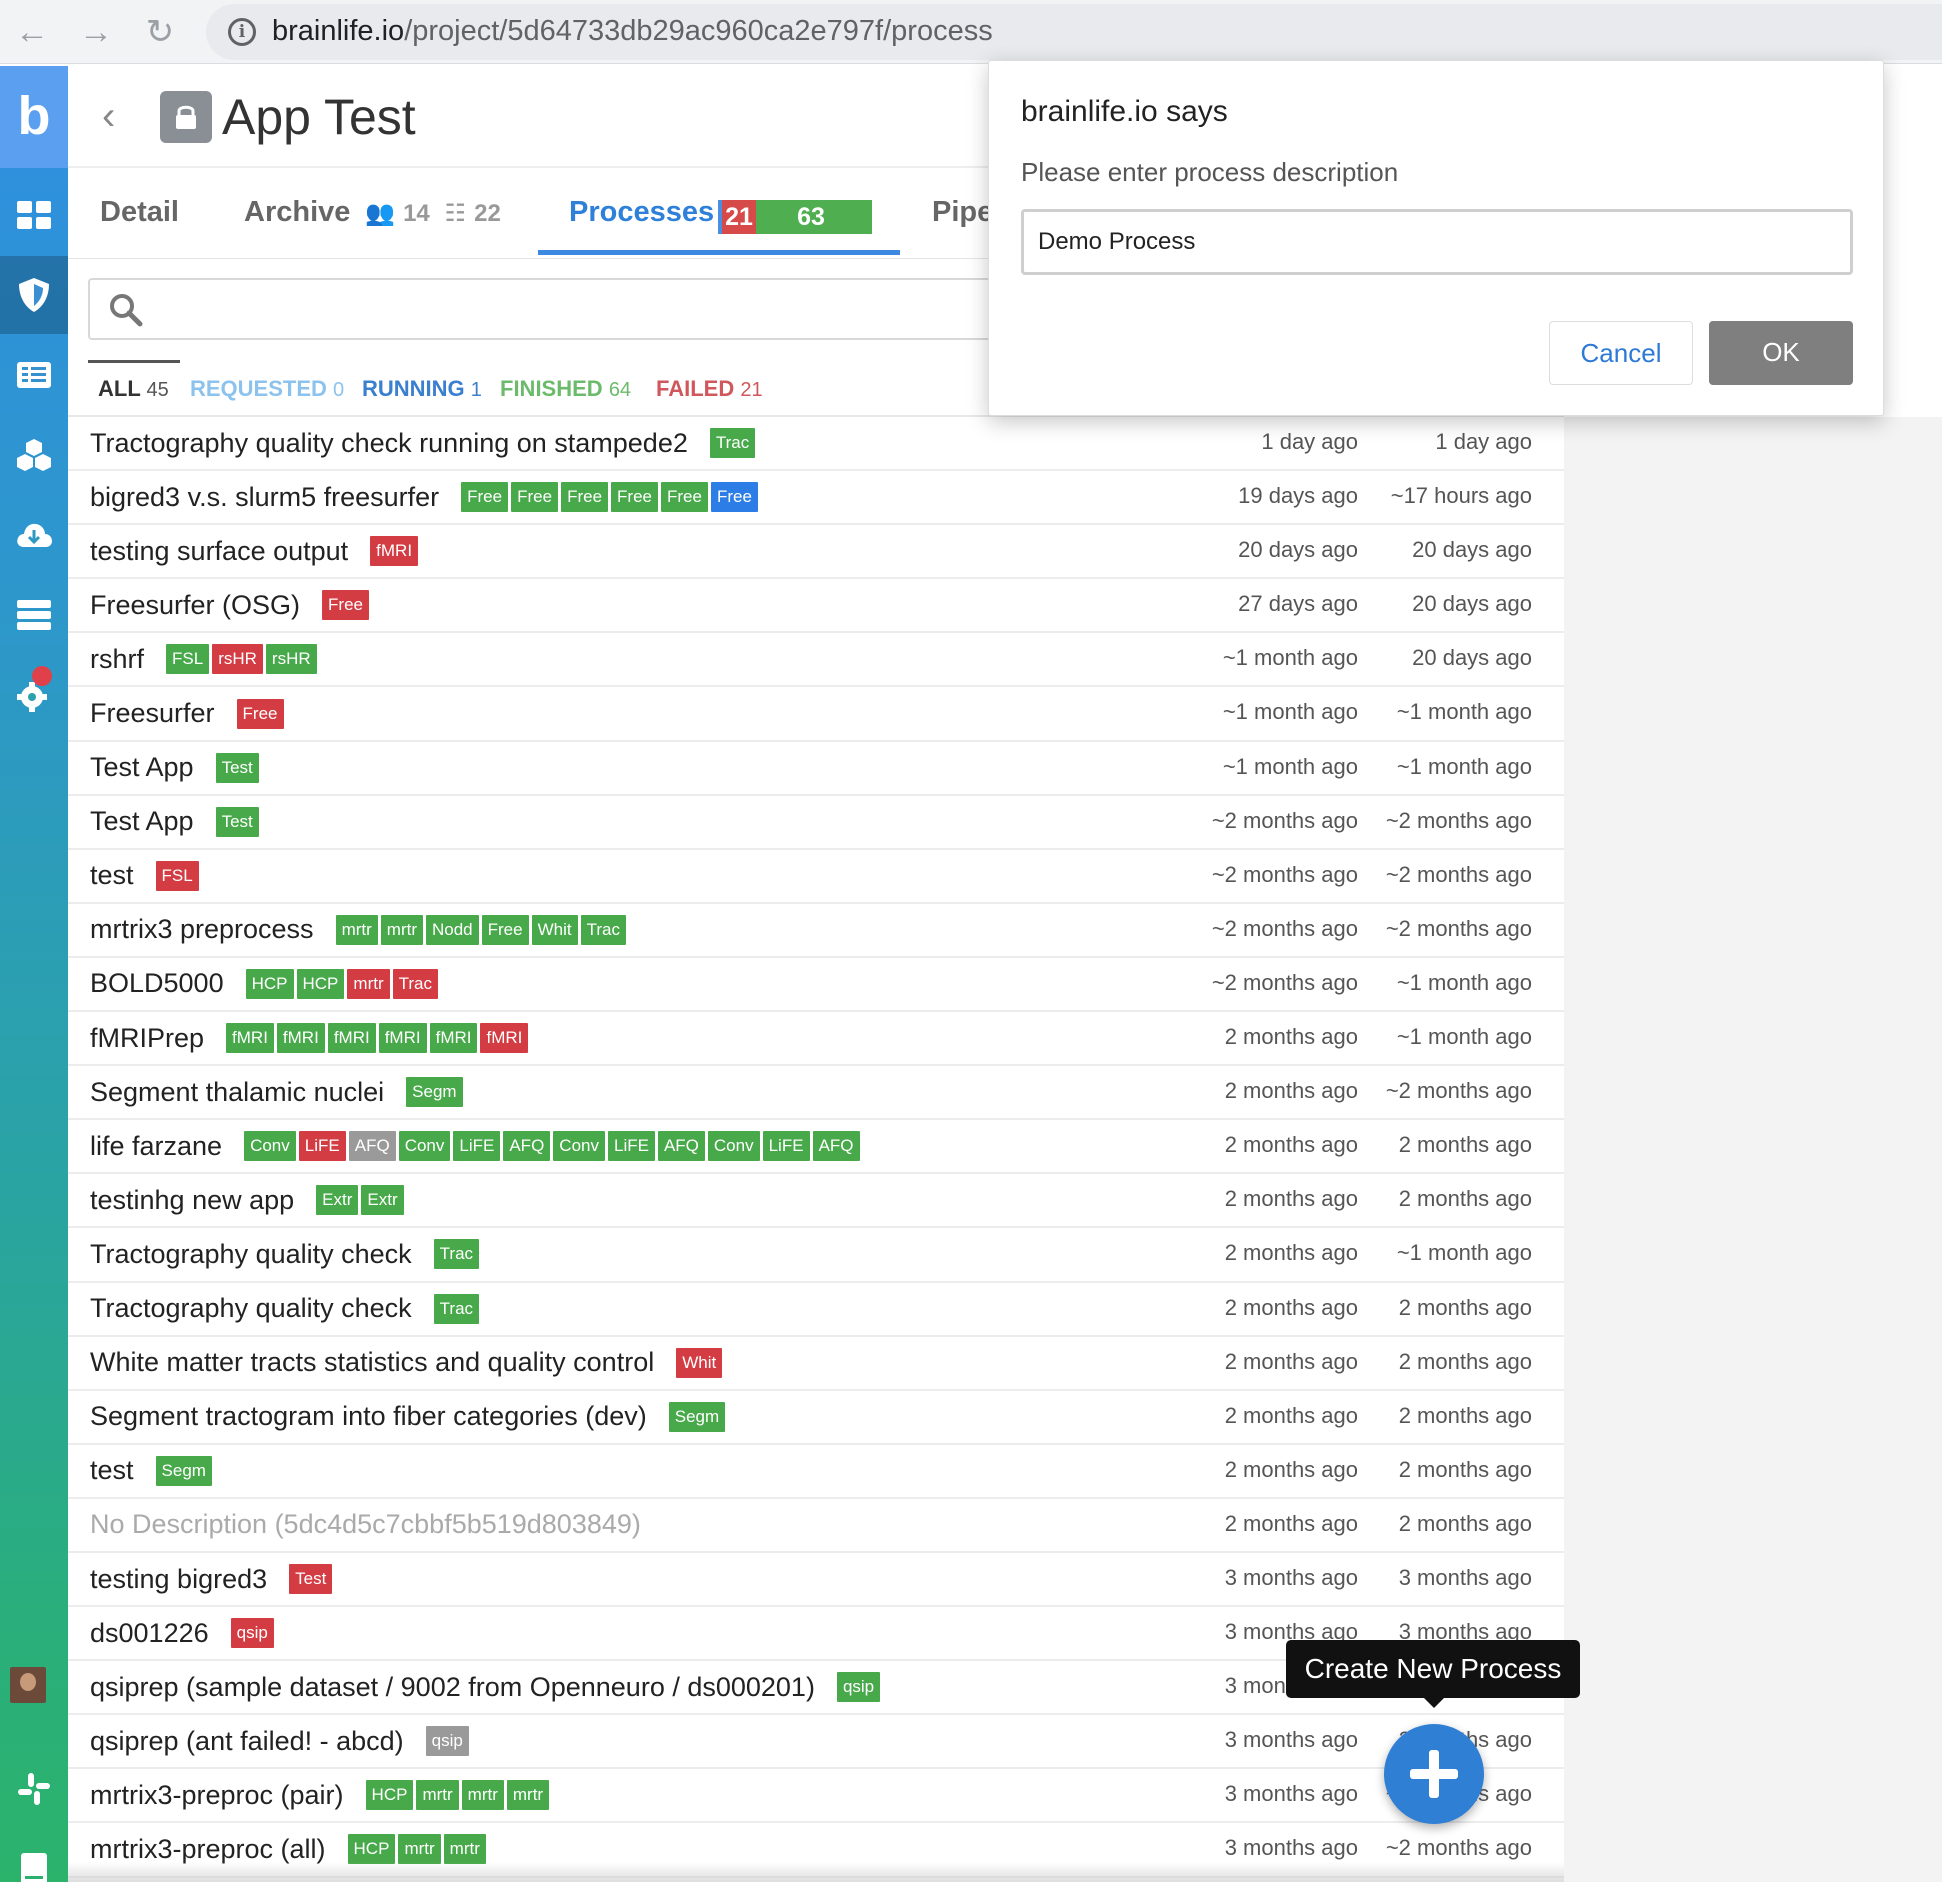 The image size is (1942, 1882). I want to click on filter-running: RUNNING 1, so click(422, 389).